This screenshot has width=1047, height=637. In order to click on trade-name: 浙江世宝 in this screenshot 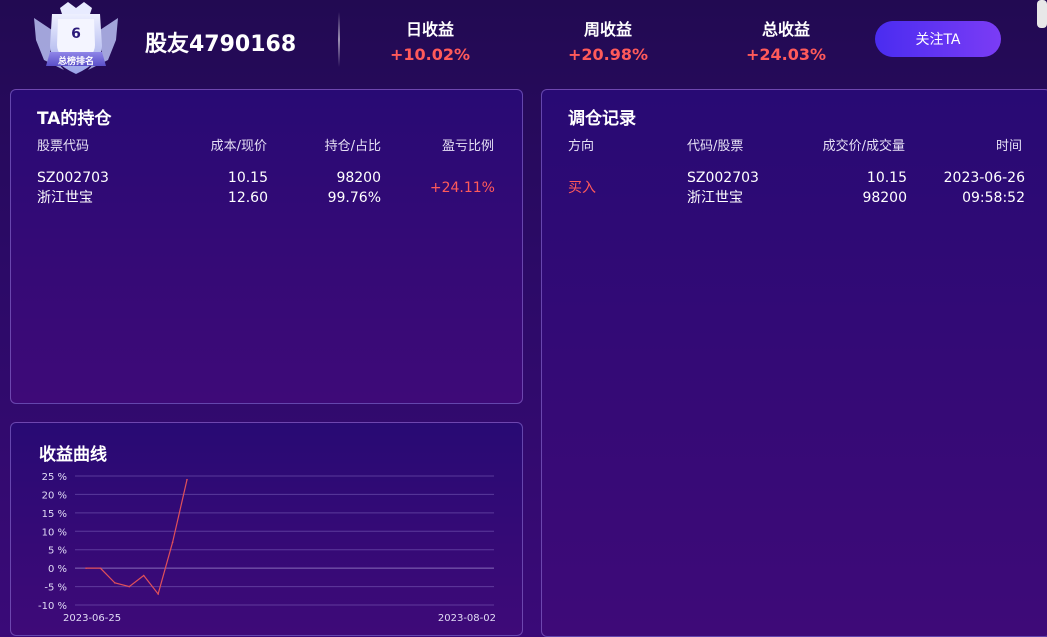, I will do `click(715, 198)`.